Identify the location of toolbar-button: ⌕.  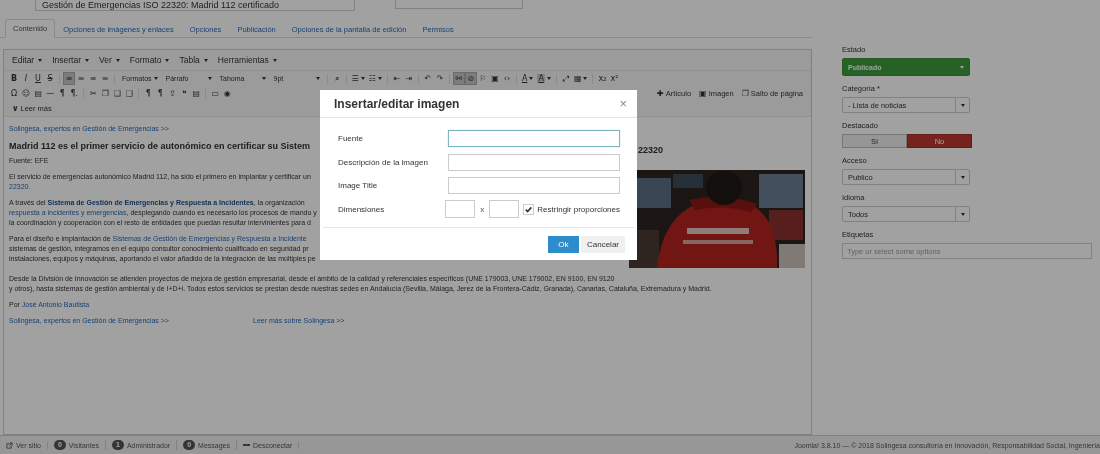
(336, 78).